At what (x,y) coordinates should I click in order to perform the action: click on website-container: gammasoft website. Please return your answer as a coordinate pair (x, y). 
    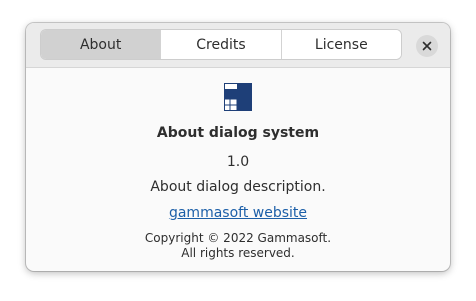
    Looking at the image, I should click on (238, 213).